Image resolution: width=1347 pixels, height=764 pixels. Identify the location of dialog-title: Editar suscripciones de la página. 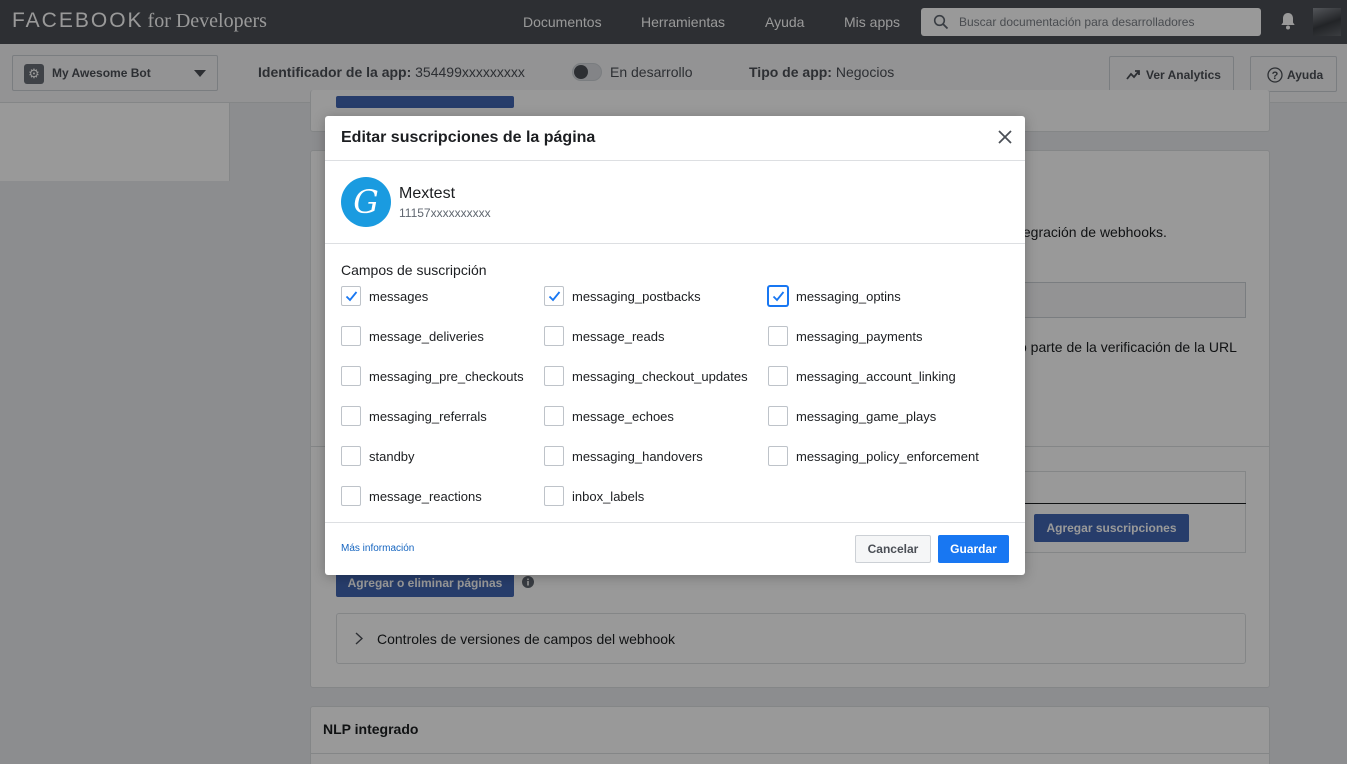
(468, 137).